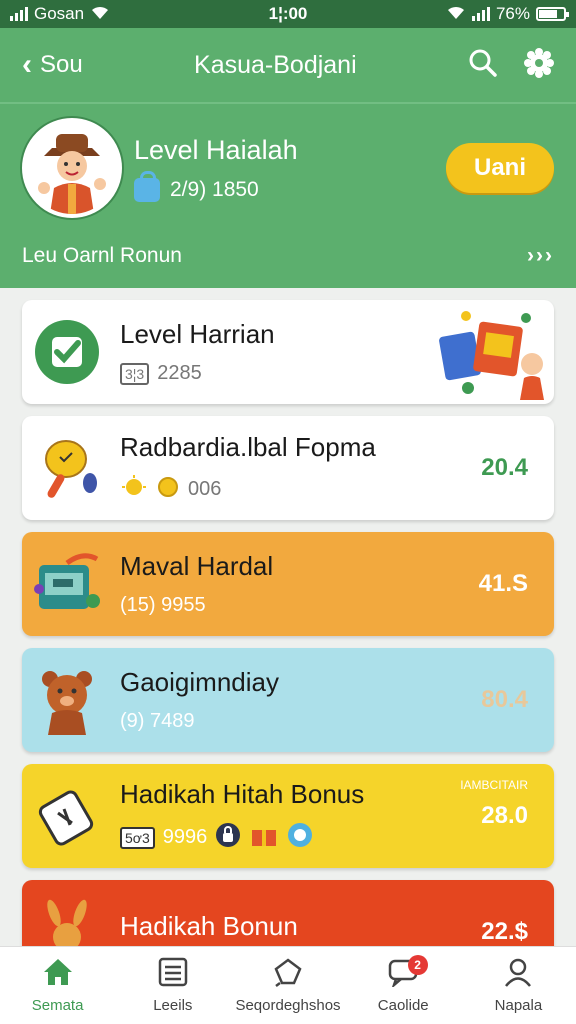  I want to click on search-icon, so click(483, 65).